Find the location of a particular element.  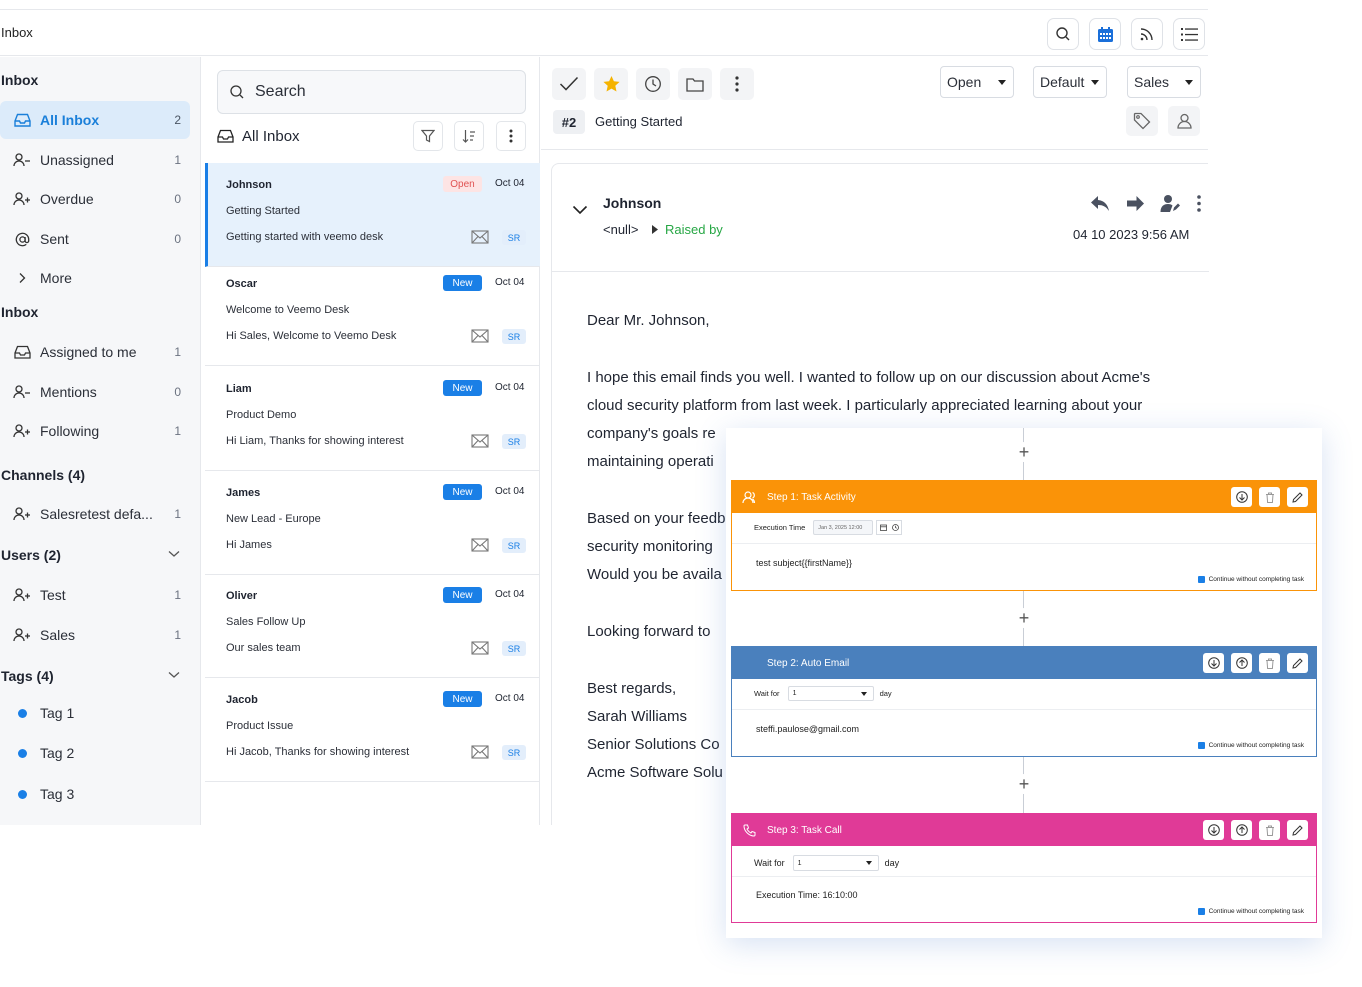

sidebar-item-assigned-to-me: Assigned to me 1 is located at coordinates (95, 352).